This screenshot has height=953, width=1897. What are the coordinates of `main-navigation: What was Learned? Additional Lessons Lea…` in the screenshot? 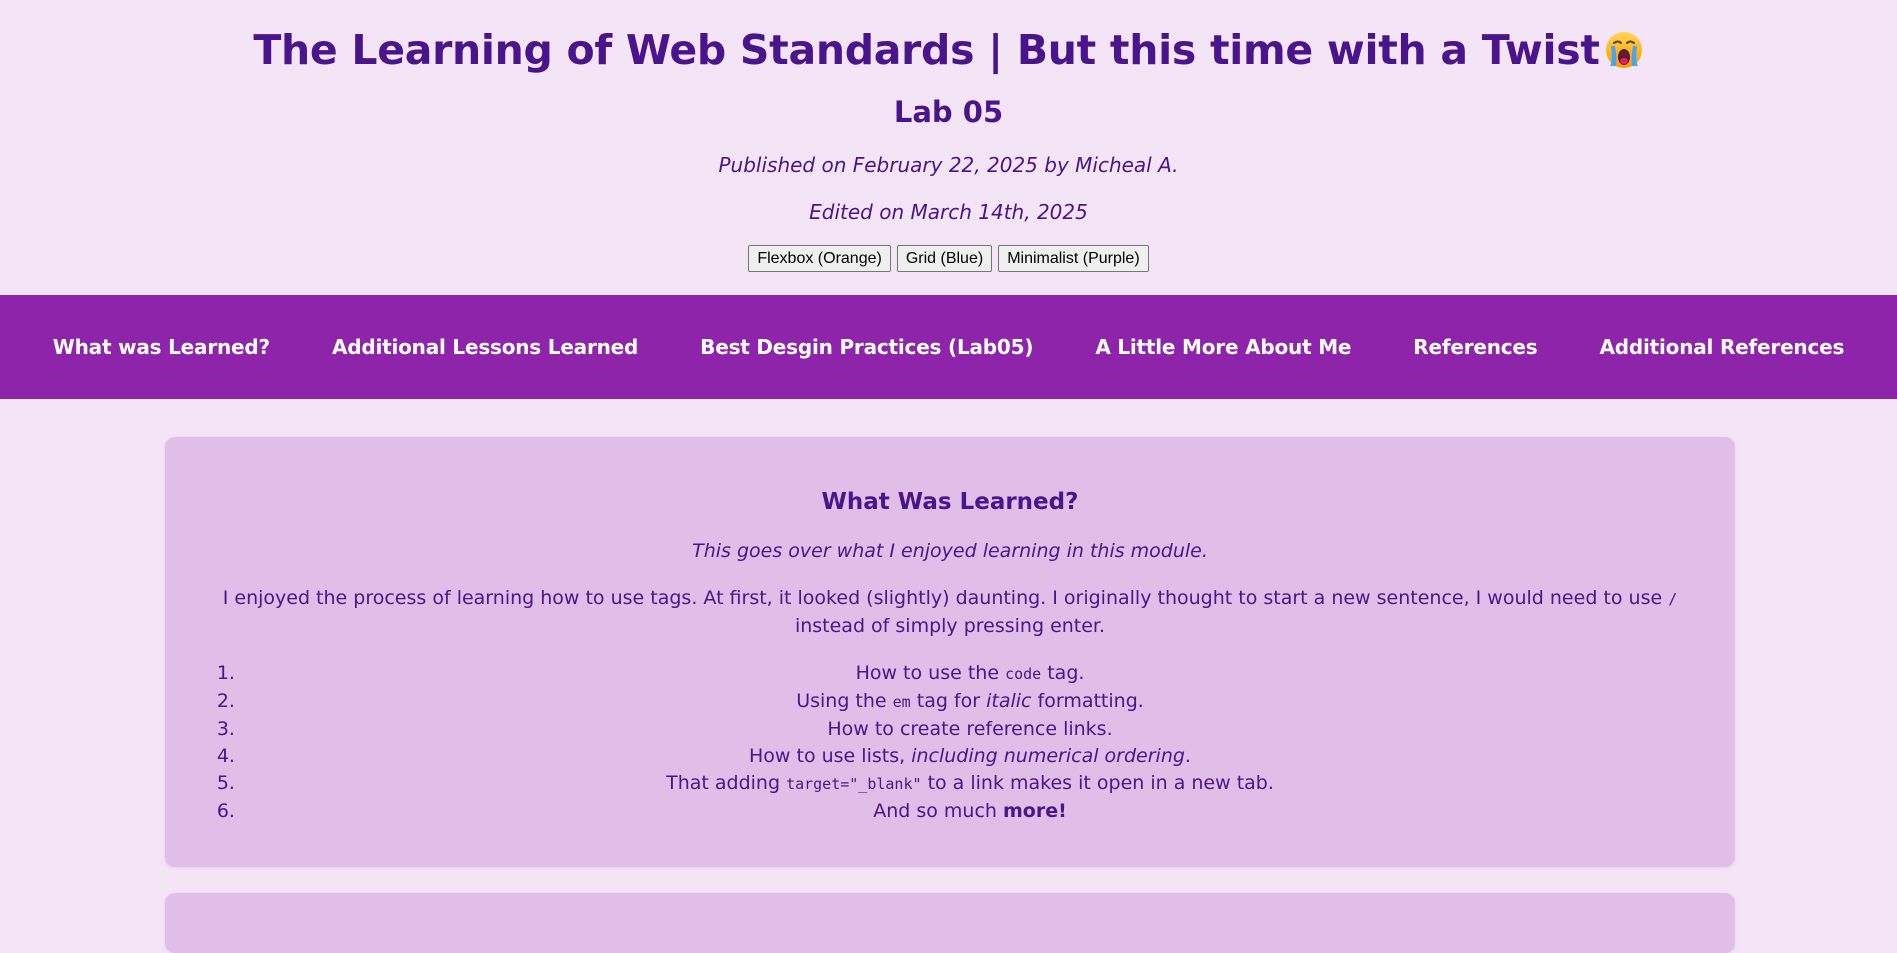 It's located at (948, 347).